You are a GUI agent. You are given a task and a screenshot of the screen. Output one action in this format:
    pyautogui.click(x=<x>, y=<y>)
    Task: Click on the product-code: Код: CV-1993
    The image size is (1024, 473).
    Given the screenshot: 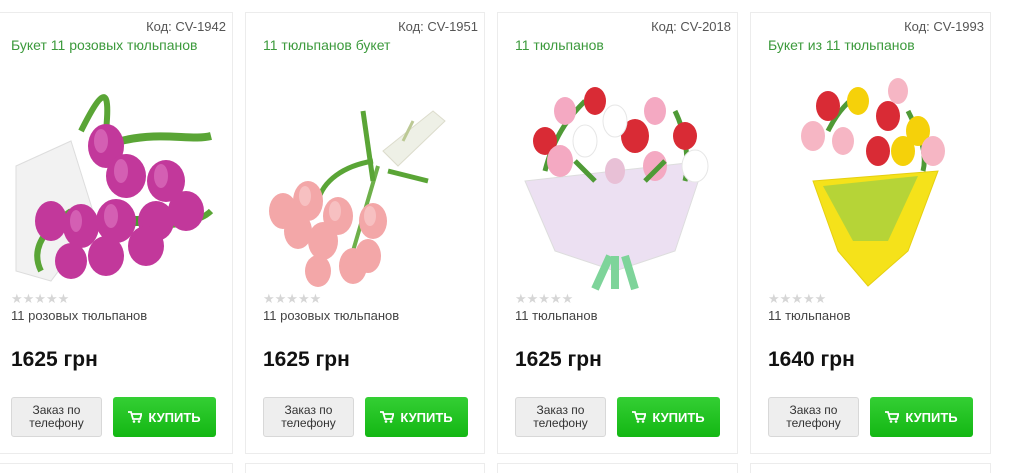 What is the action you would take?
    pyautogui.click(x=944, y=26)
    